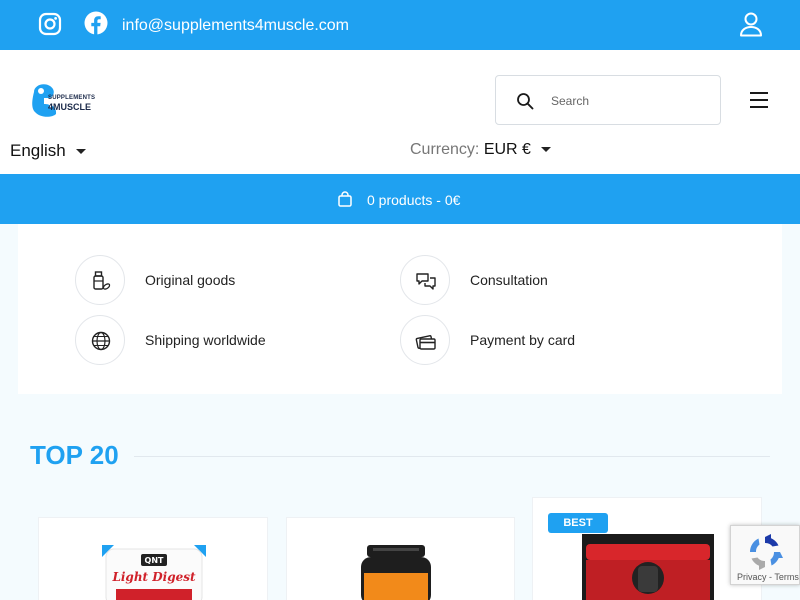  Describe the element at coordinates (345, 199) in the screenshot. I see `shopping-bag-icon` at that location.